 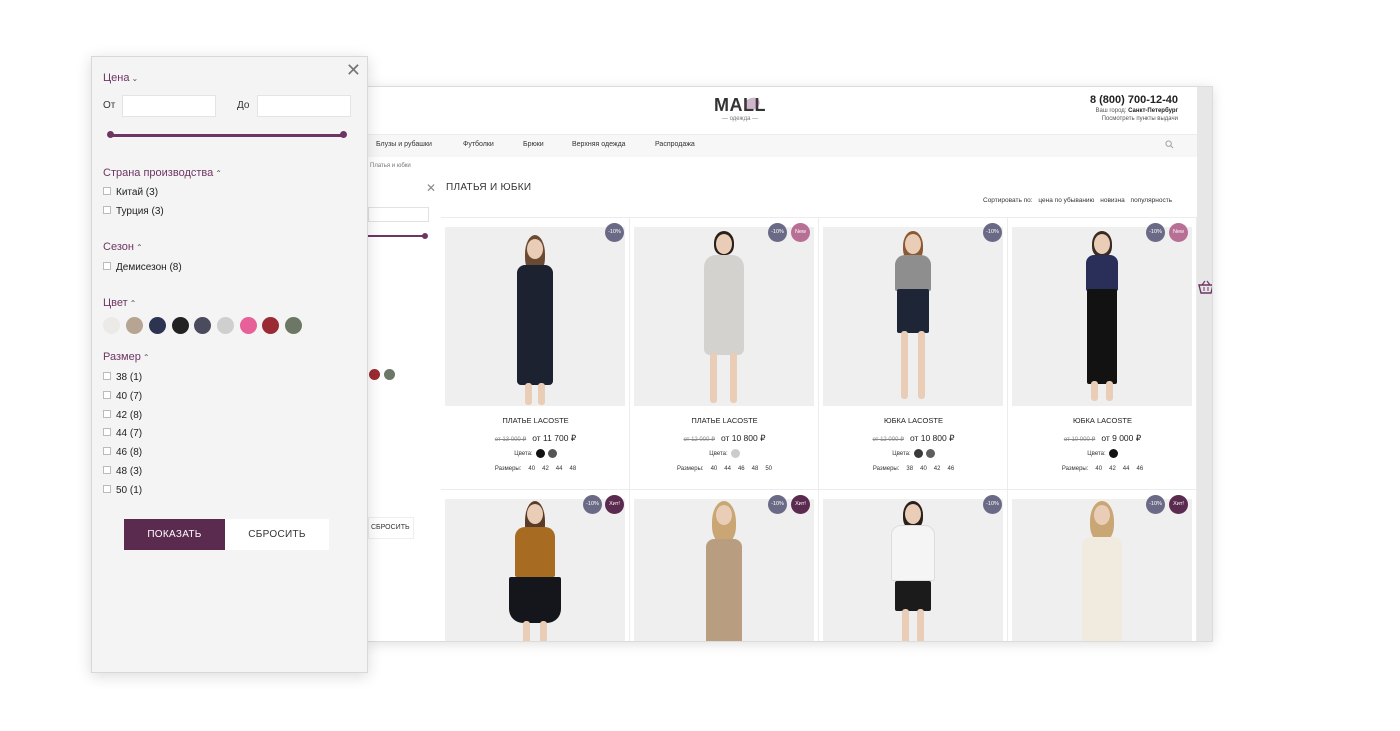 What do you see at coordinates (1153, 111) in the screenshot?
I see `city-value: Санкт-Петербург` at bounding box center [1153, 111].